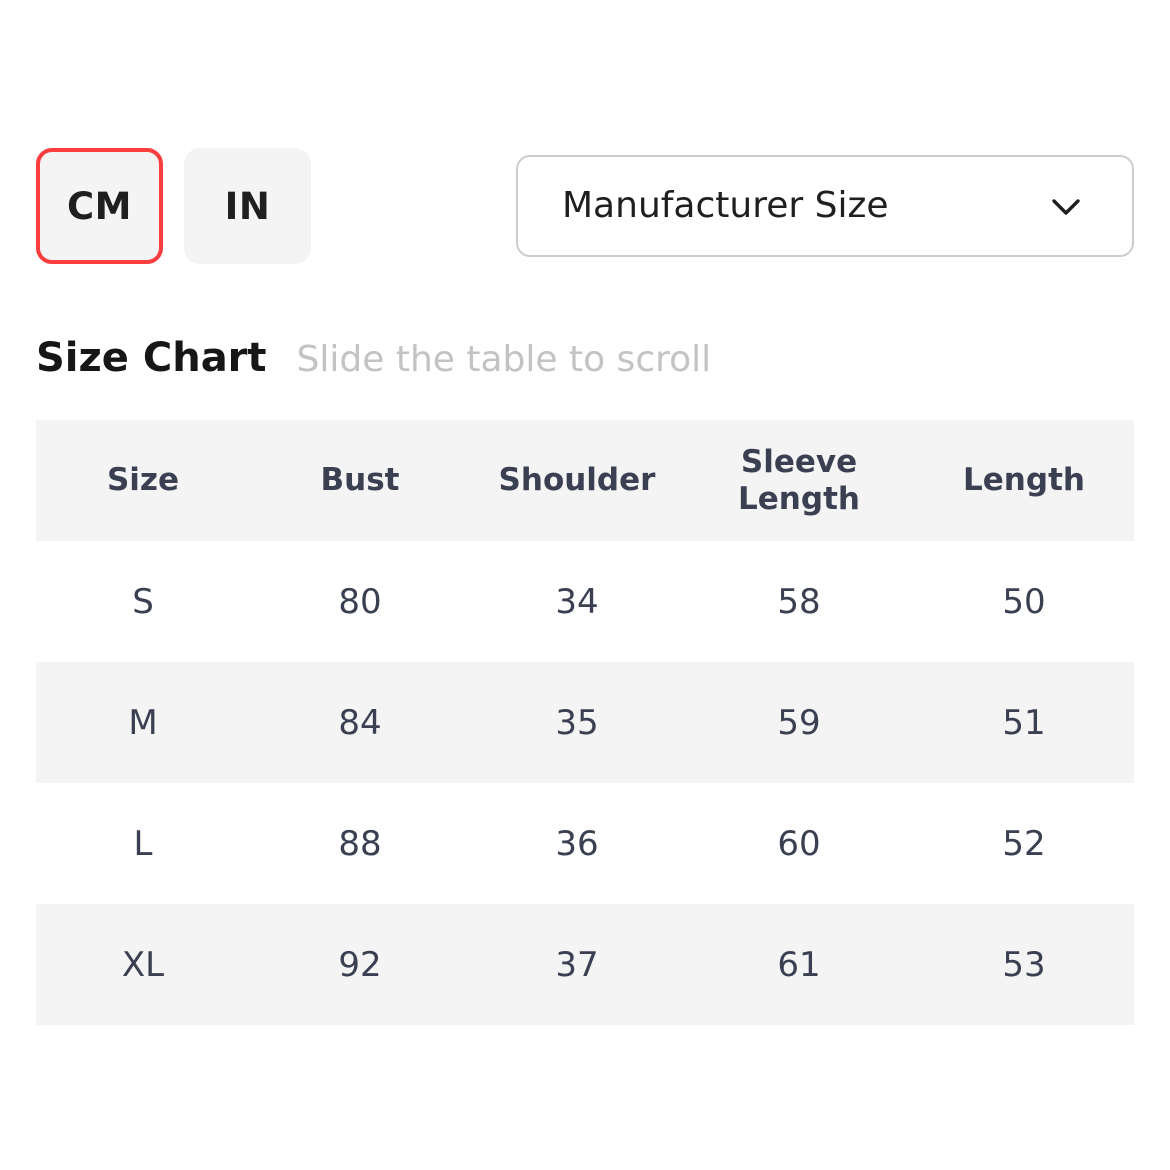  What do you see at coordinates (1024, 480) in the screenshot?
I see `column-header-length: Length` at bounding box center [1024, 480].